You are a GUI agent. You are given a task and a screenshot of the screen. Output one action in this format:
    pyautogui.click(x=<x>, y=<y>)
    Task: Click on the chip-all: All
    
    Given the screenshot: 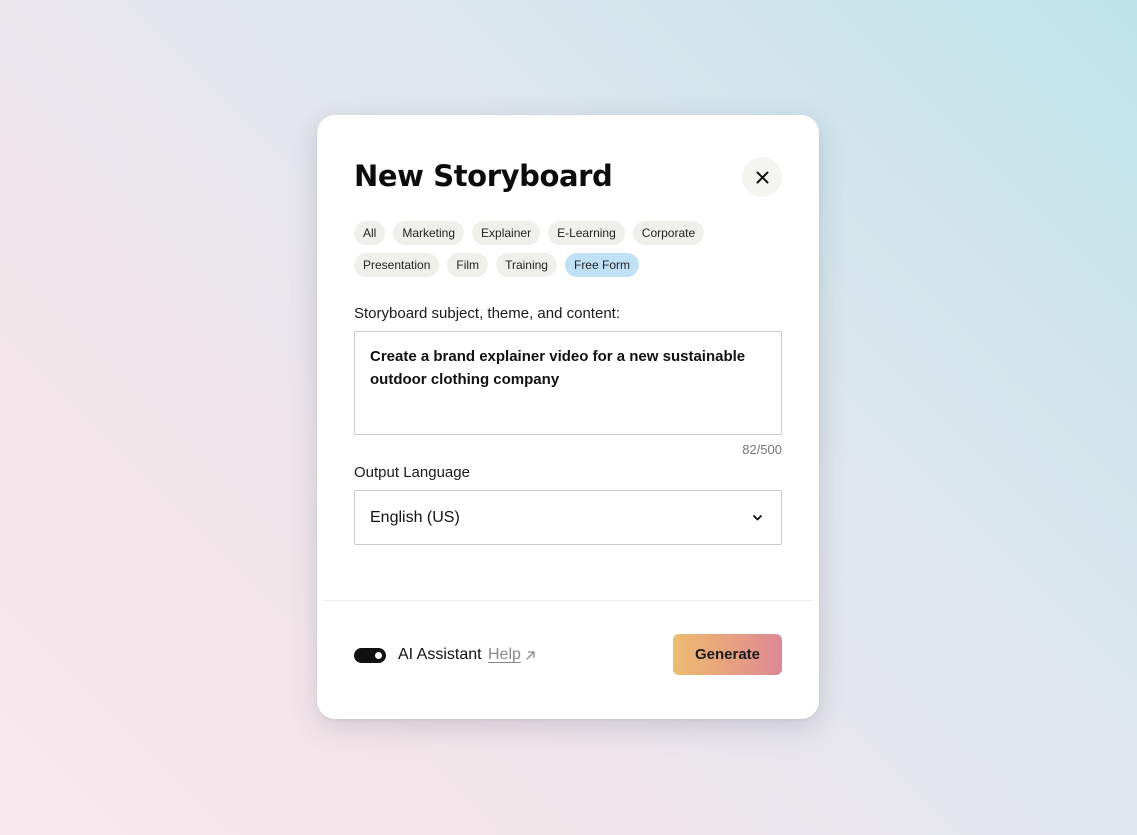 What is the action you would take?
    pyautogui.click(x=370, y=233)
    